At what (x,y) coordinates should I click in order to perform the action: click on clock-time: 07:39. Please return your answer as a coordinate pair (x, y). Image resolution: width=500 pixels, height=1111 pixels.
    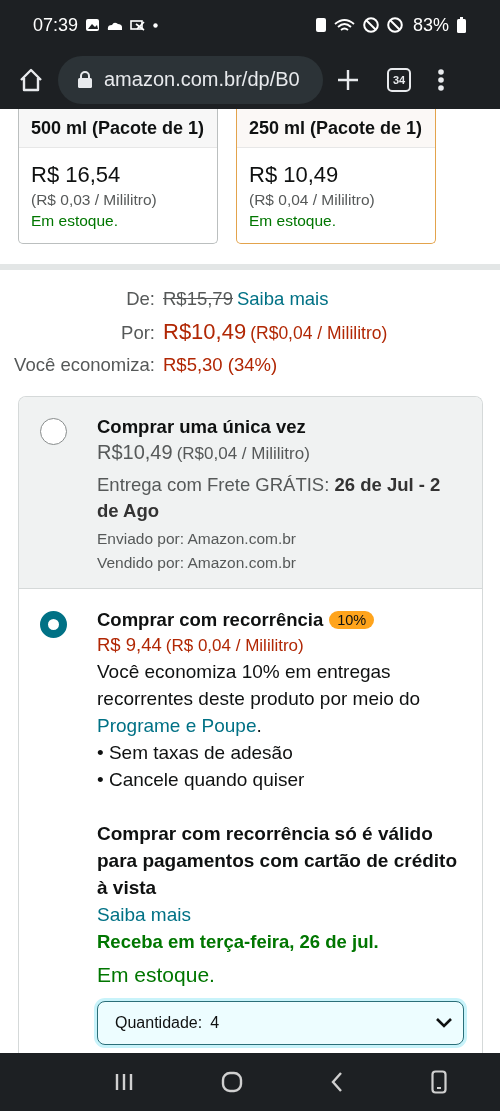
    Looking at the image, I should click on (56, 25).